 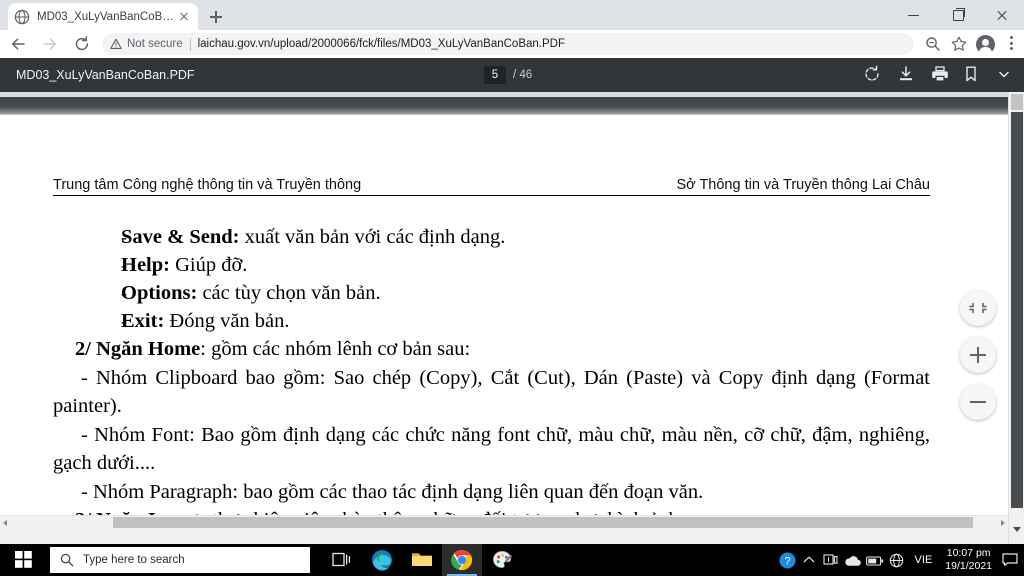 What do you see at coordinates (208, 265) in the screenshot?
I see `bullet-rest: Giúp đỡ.` at bounding box center [208, 265].